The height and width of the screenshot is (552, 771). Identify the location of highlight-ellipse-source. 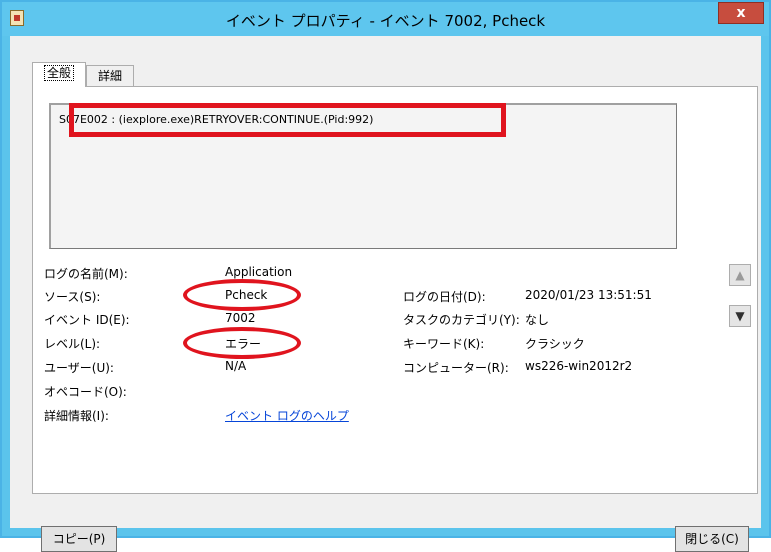
(242, 295).